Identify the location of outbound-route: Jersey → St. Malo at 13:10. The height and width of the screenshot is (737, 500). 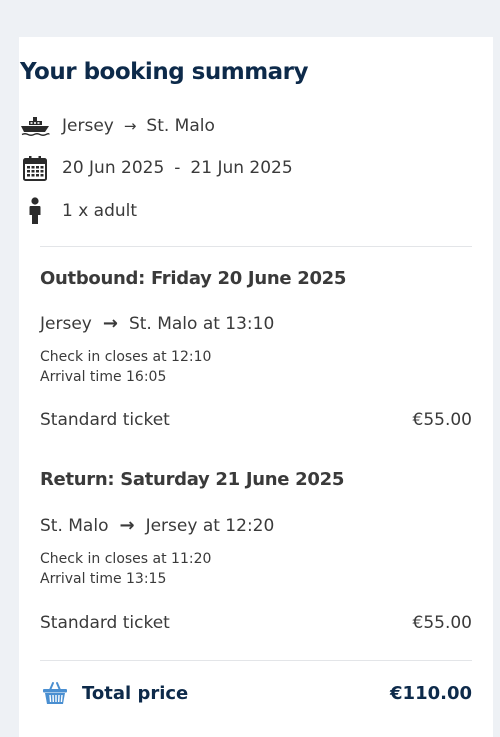
(157, 323).